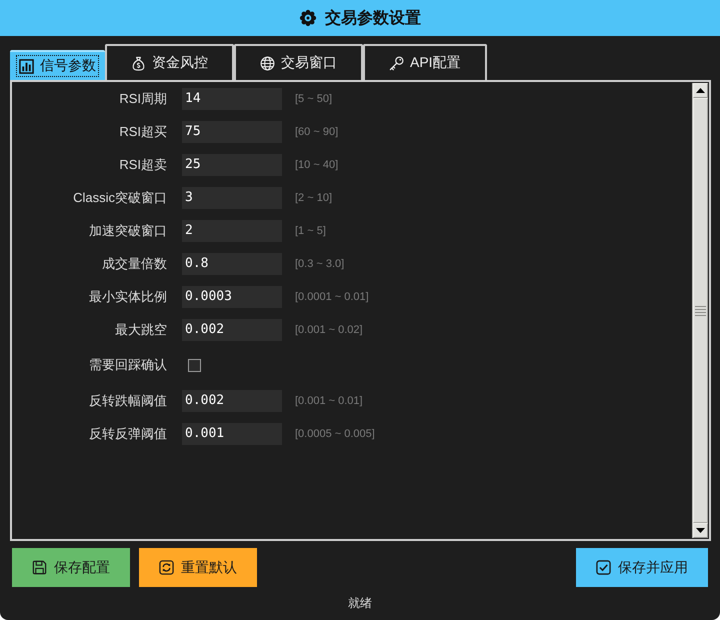 The width and height of the screenshot is (720, 620). I want to click on tab: API配置, so click(425, 62).